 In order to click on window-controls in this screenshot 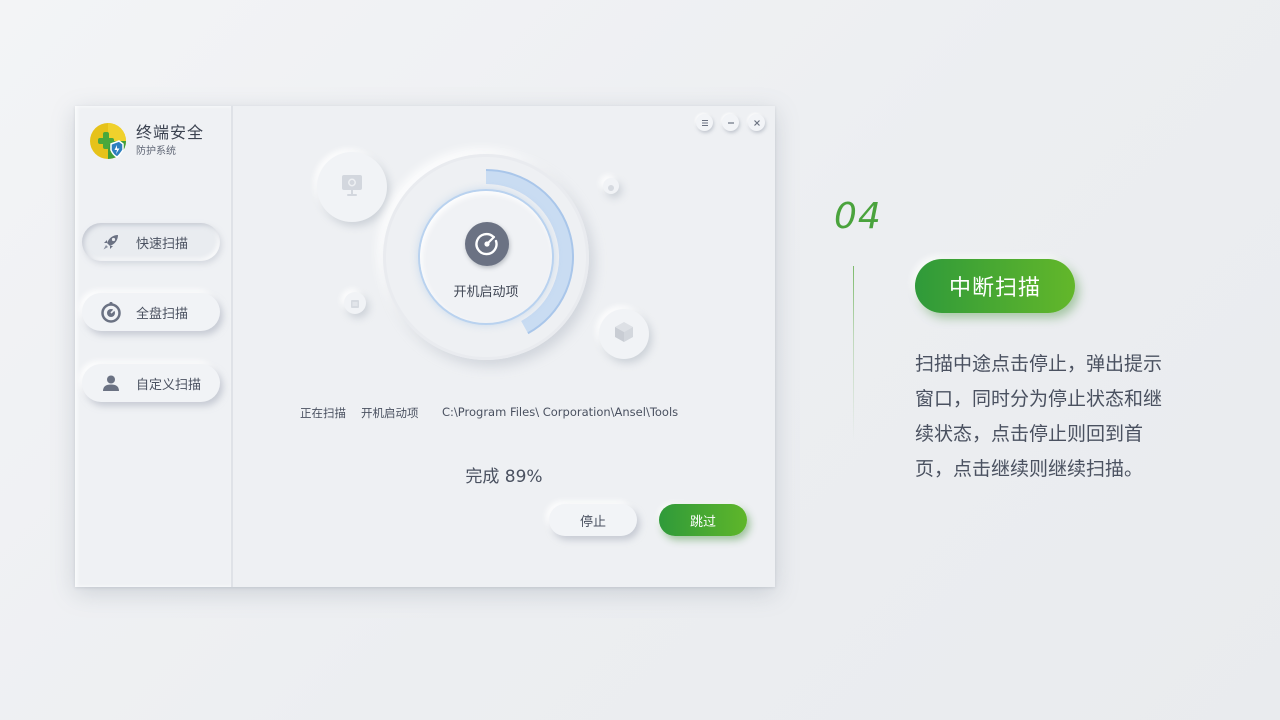, I will do `click(730, 122)`.